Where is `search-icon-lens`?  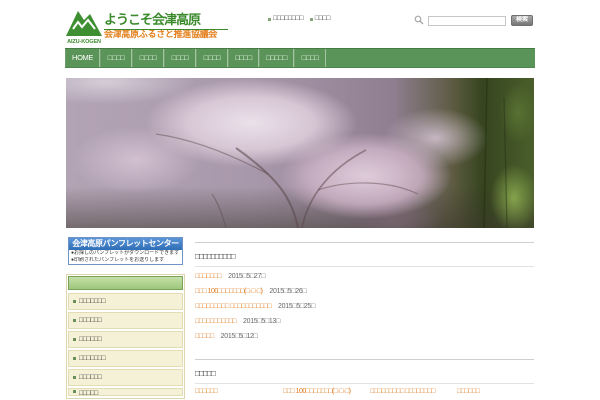 search-icon-lens is located at coordinates (418, 19).